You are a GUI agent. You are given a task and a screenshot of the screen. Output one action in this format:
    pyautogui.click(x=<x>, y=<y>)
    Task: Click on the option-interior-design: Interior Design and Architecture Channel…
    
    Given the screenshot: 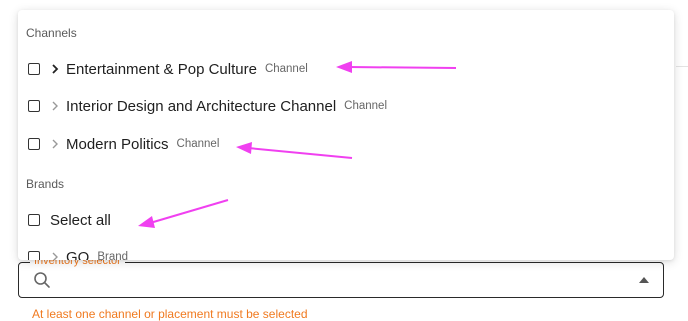 What is the action you would take?
    pyautogui.click(x=207, y=106)
    